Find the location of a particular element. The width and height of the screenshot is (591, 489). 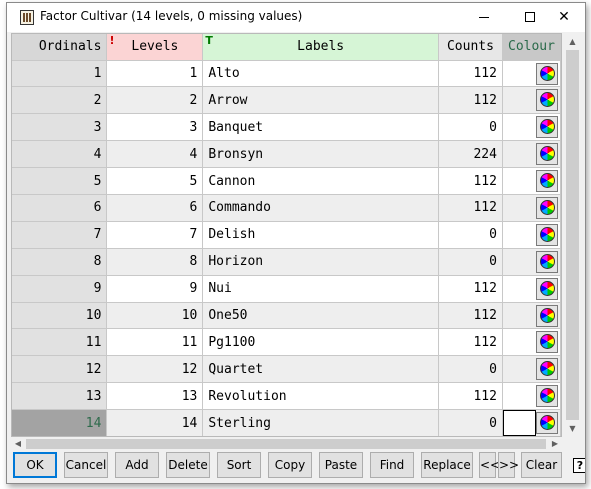

ordinal-cell: 1 is located at coordinates (60, 74).